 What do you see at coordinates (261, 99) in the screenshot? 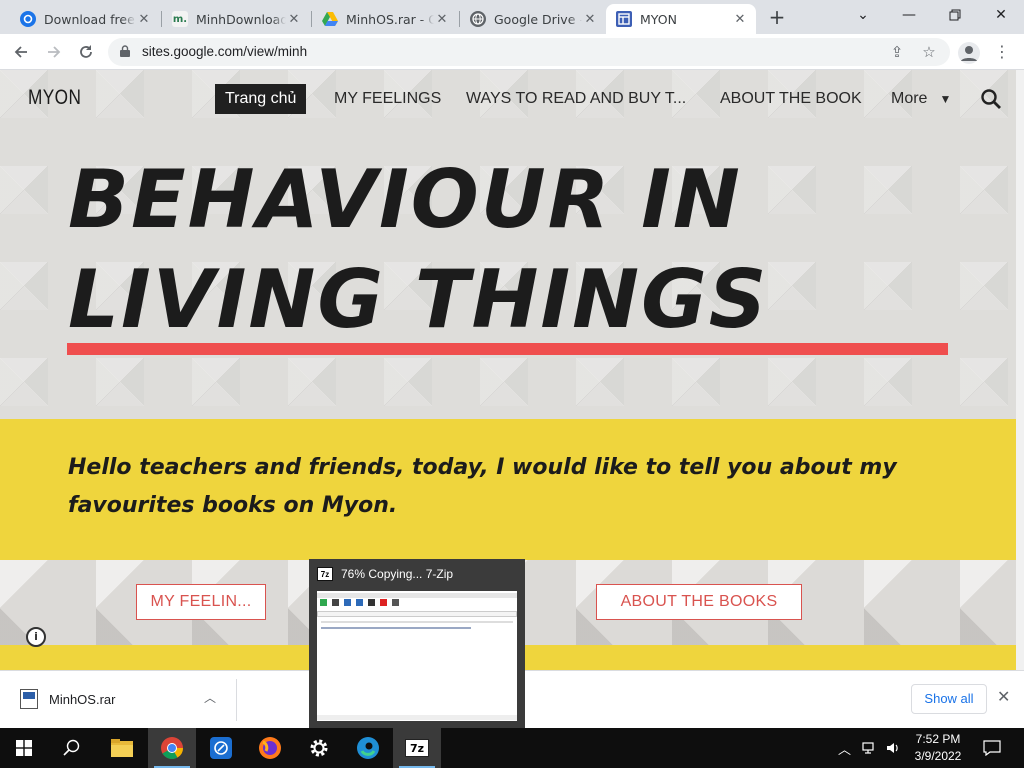
I see `nav-home: Trang chủ` at bounding box center [261, 99].